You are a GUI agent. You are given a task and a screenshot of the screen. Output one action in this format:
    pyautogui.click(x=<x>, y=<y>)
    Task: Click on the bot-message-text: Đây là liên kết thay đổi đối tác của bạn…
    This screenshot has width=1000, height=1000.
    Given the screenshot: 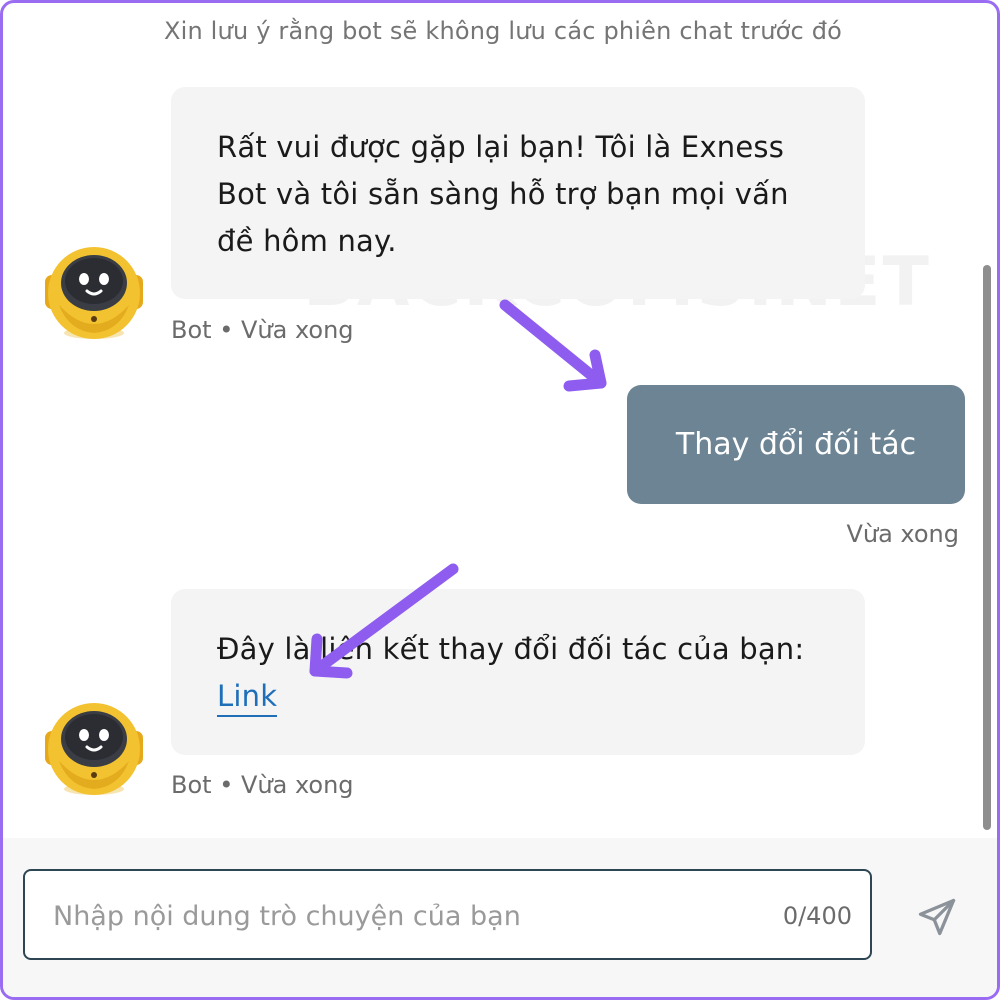 What is the action you would take?
    pyautogui.click(x=532, y=673)
    